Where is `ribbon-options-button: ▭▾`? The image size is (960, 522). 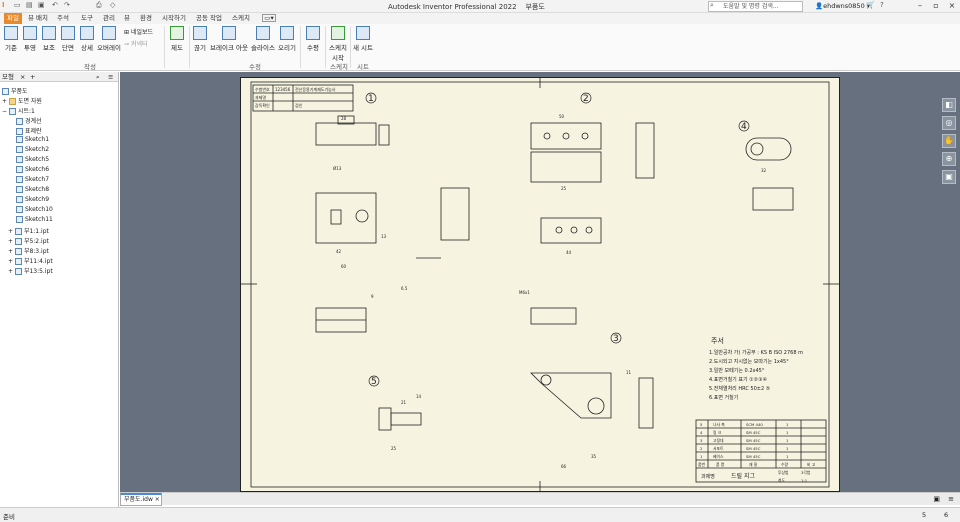 ribbon-options-button: ▭▾ is located at coordinates (269, 18).